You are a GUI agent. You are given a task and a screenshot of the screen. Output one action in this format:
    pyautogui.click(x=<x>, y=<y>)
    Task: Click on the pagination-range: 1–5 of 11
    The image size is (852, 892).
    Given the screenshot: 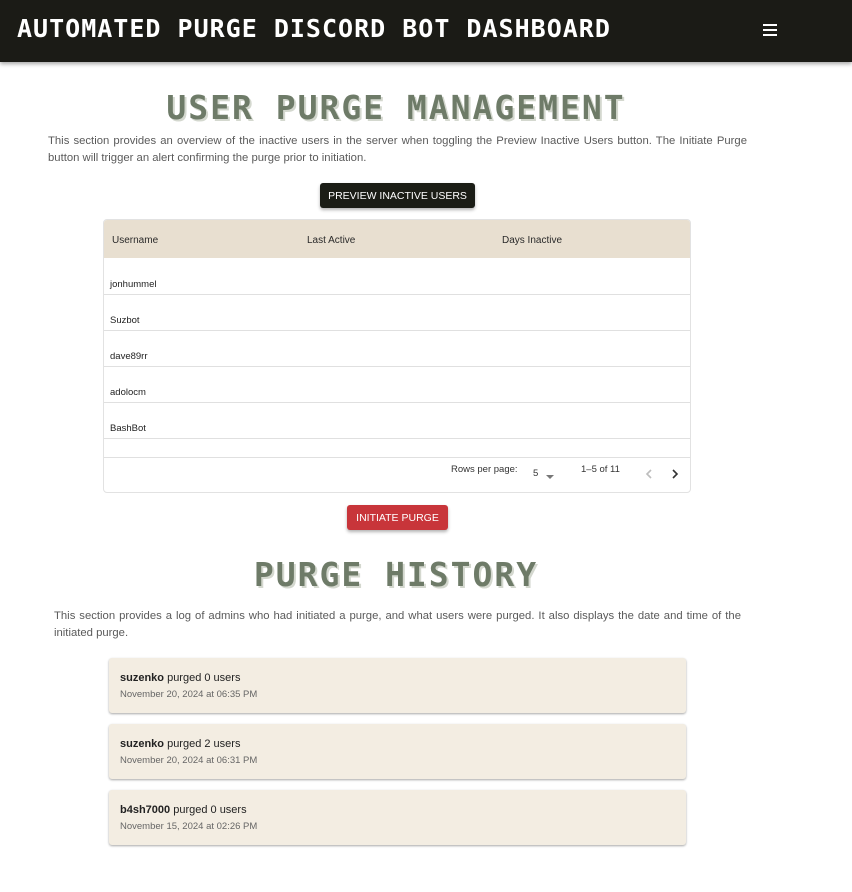 What is the action you would take?
    pyautogui.click(x=600, y=469)
    